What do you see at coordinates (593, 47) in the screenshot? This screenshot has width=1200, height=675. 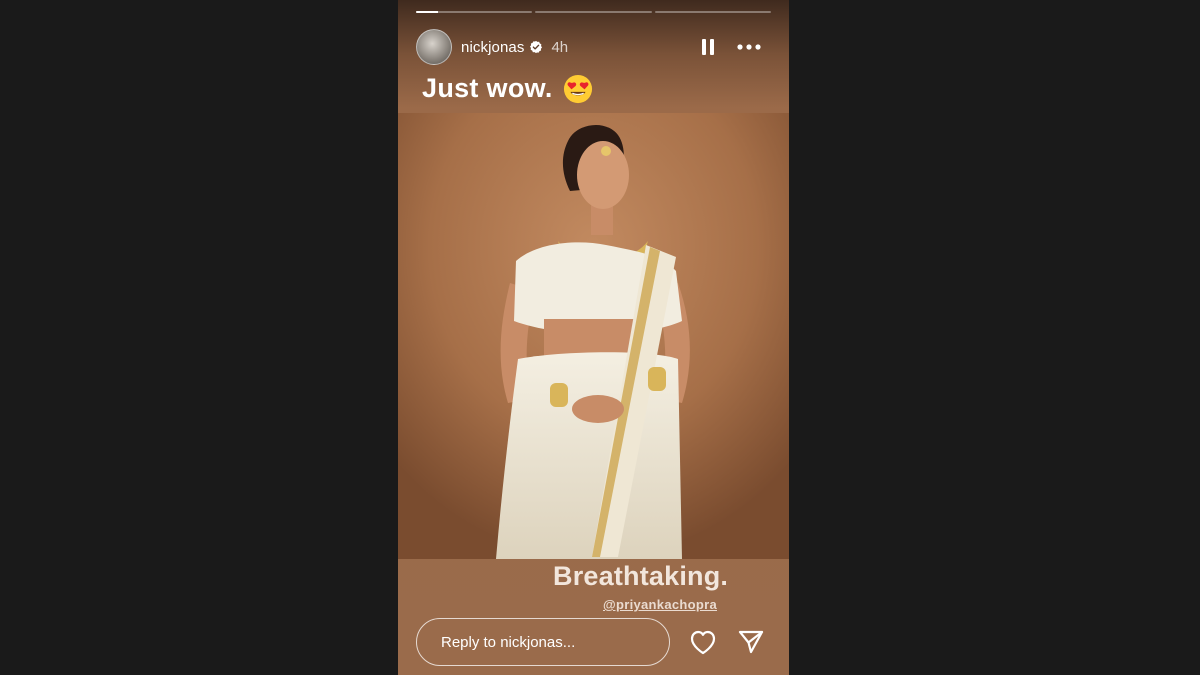 I see `story-header: nickjonas 4h` at bounding box center [593, 47].